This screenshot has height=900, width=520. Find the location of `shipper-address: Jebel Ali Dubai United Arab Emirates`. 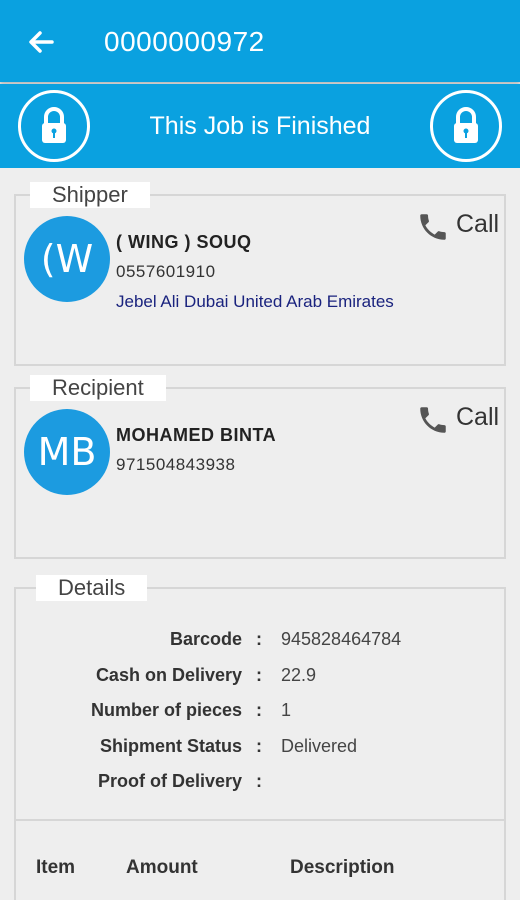

shipper-address: Jebel Ali Dubai United Arab Emirates is located at coordinates (255, 302).